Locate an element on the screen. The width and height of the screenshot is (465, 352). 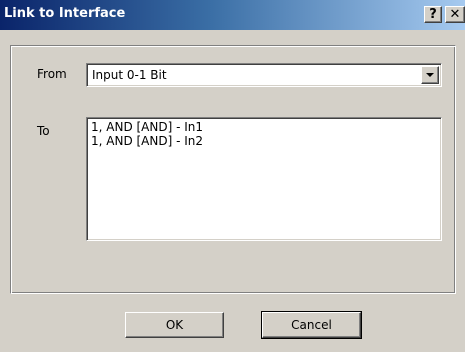
from-label: From is located at coordinates (52, 74).